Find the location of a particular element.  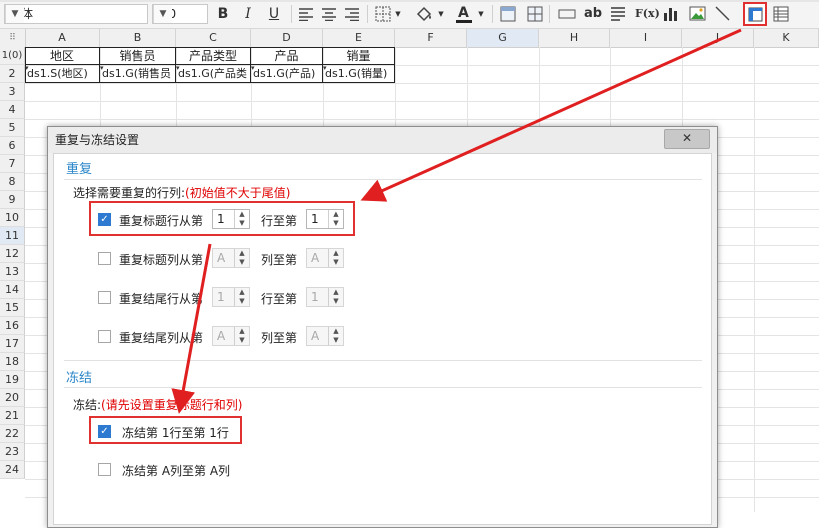

arrow-to-freeze-row is located at coordinates (191, 328).